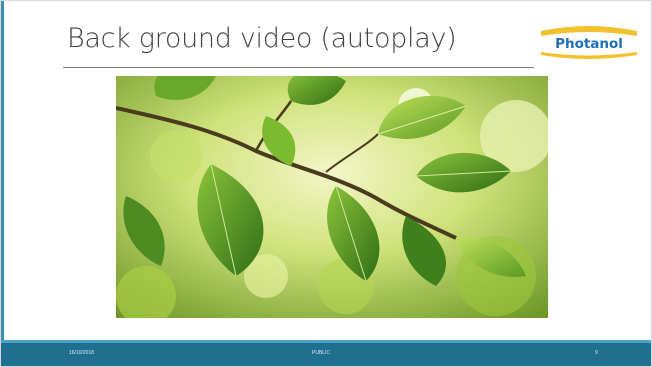 The height and width of the screenshot is (367, 652). Describe the element at coordinates (321, 353) in the screenshot. I see `footer-classification: PUBLIC` at that location.